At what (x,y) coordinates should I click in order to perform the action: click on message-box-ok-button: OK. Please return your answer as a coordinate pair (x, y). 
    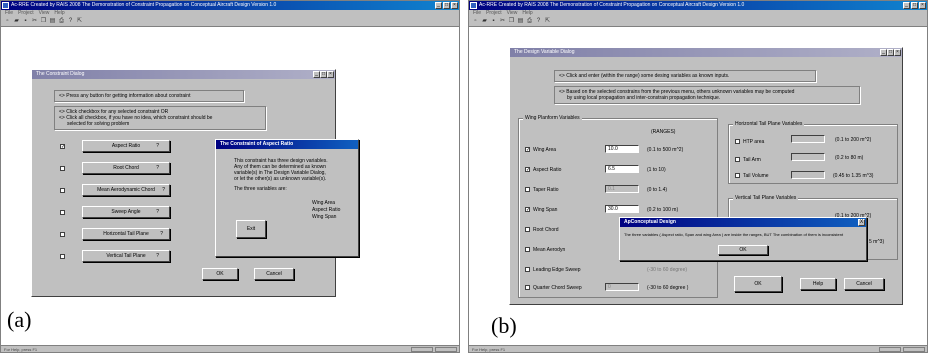
    Looking at the image, I should click on (743, 250).